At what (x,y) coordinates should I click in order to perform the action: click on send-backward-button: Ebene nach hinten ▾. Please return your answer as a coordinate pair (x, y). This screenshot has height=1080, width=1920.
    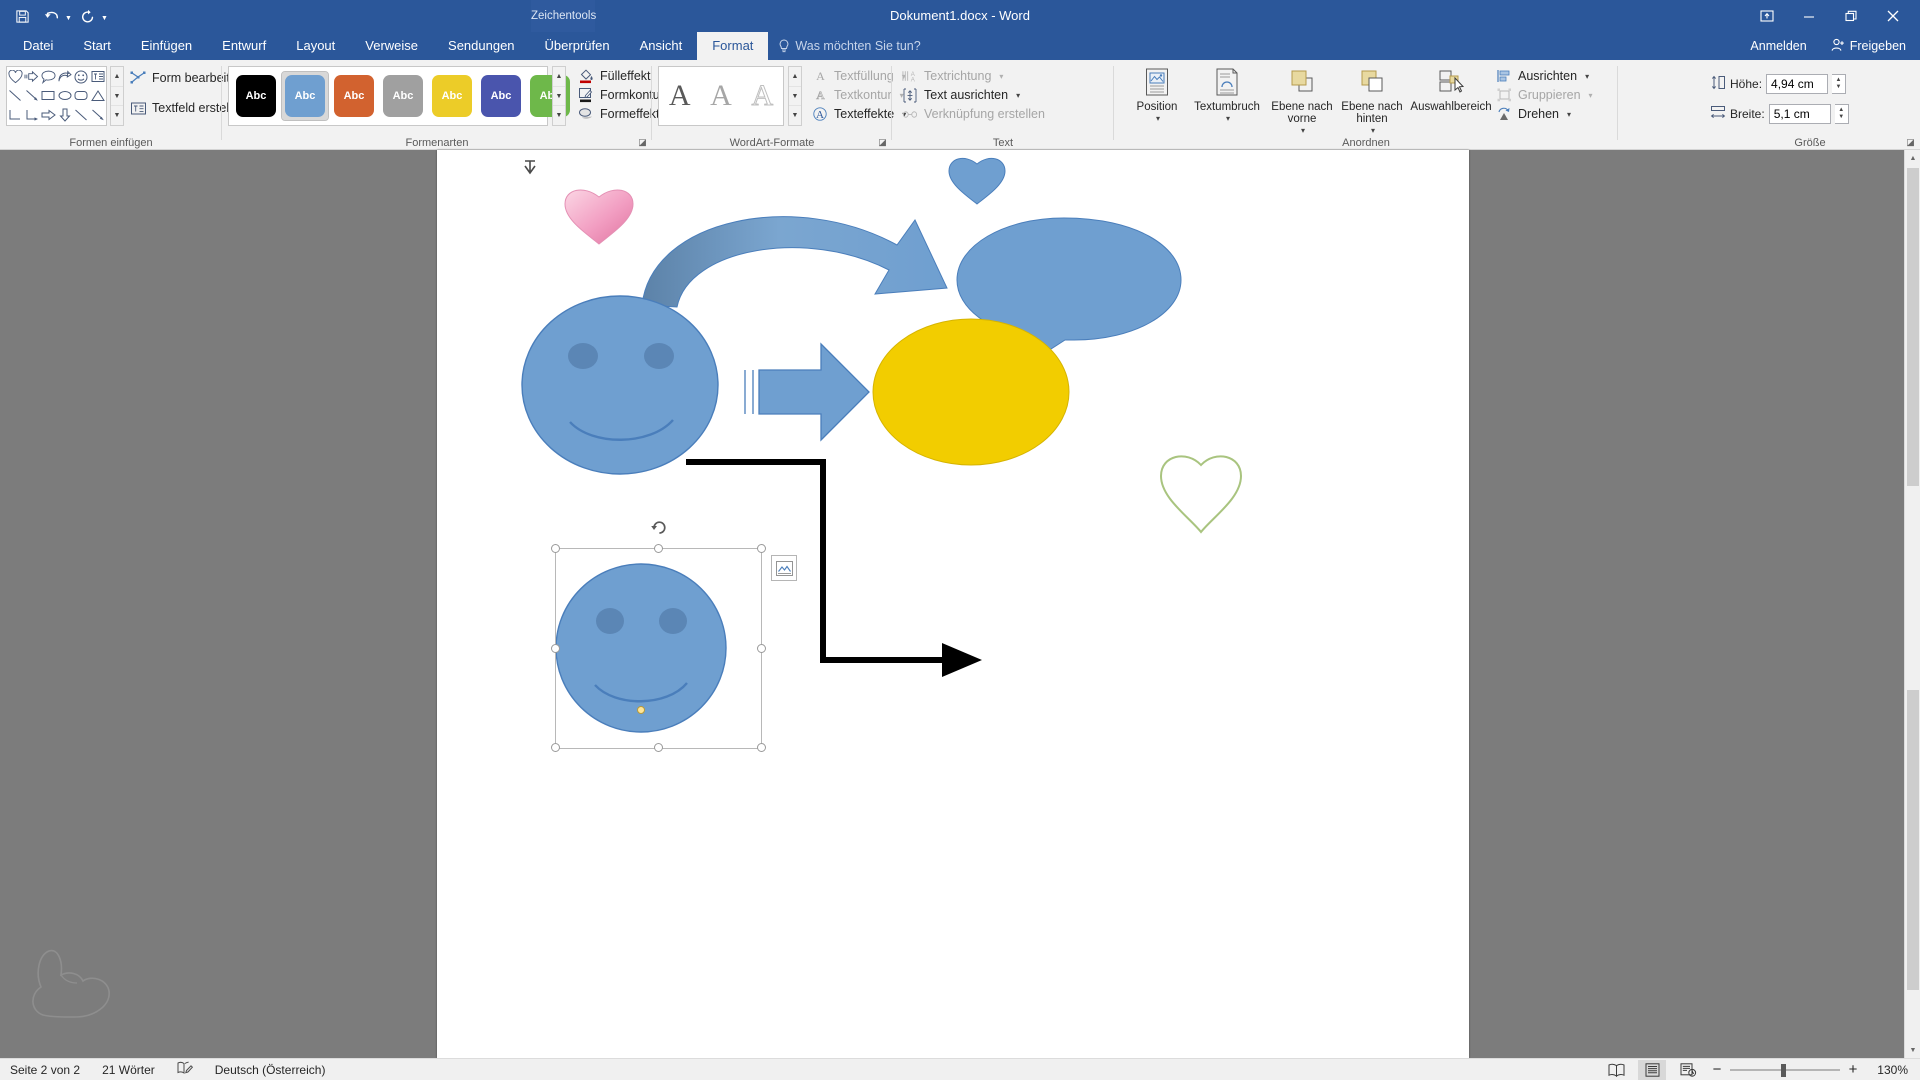
    Looking at the image, I should click on (1372, 103).